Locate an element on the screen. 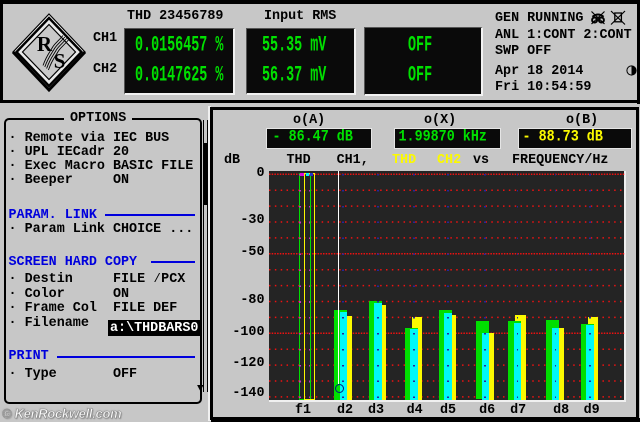 This screenshot has height=422, width=640. svg-text: R is located at coordinates (45, 44).